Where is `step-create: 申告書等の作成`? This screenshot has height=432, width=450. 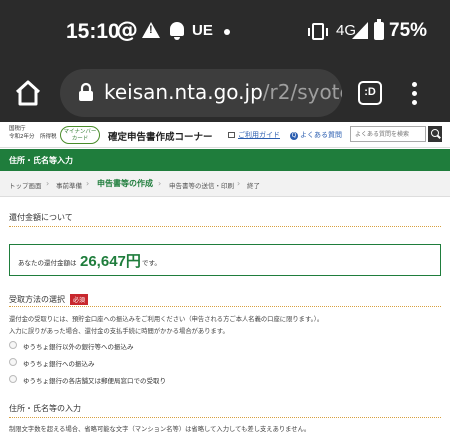
step-create: 申告書等の作成 is located at coordinates (125, 183).